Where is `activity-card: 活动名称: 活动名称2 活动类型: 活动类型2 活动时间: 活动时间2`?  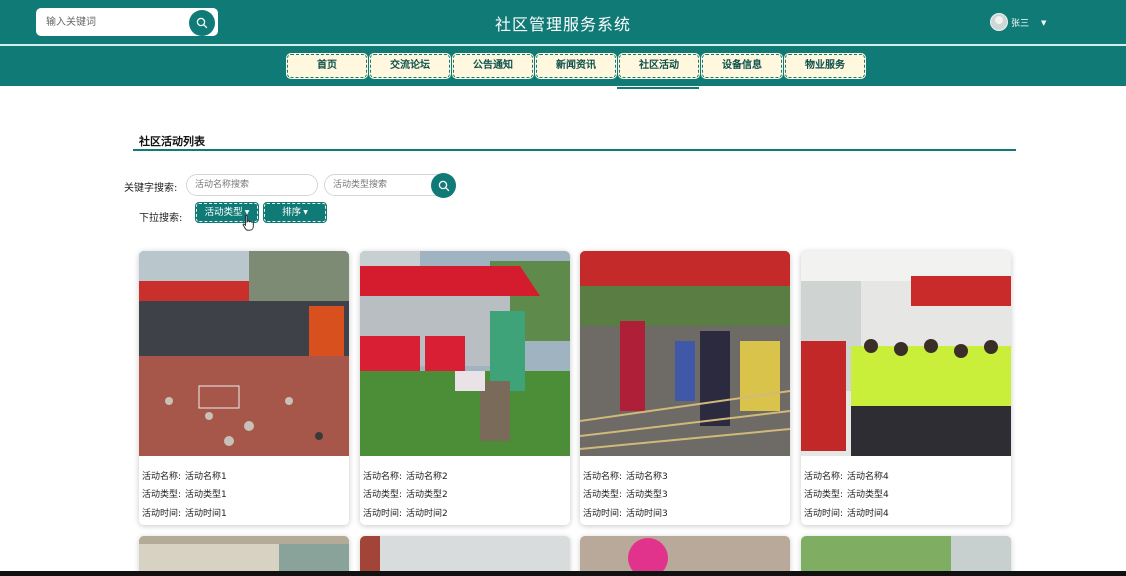 activity-card: 活动名称: 活动名称2 活动类型: 活动类型2 活动时间: 活动时间2 is located at coordinates (465, 388).